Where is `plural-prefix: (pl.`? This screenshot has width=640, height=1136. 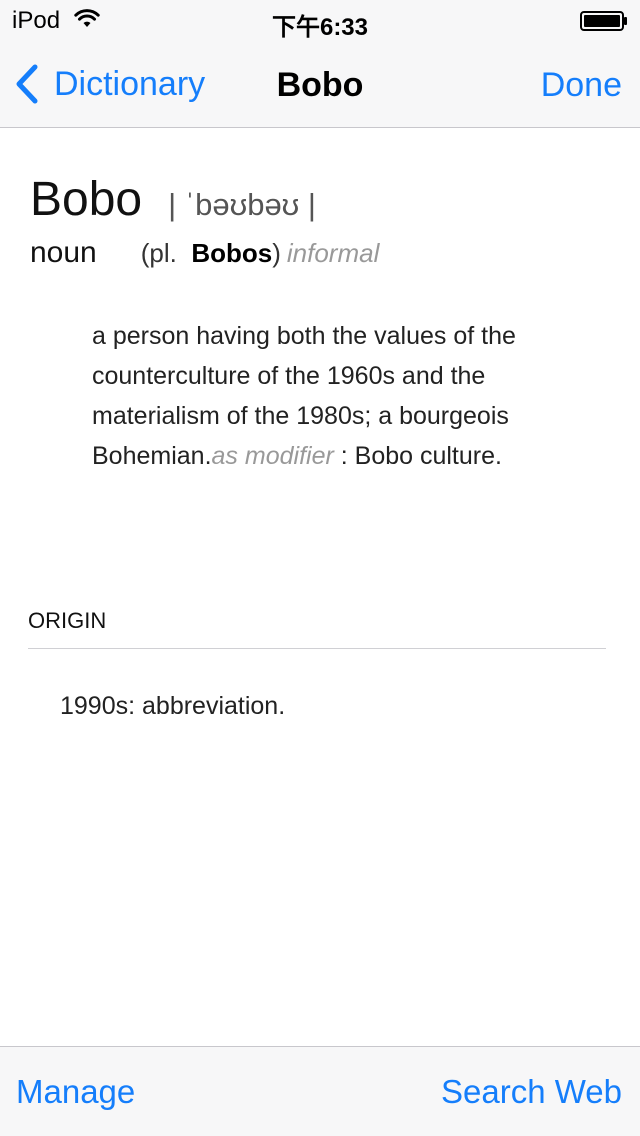
plural-prefix: (pl. is located at coordinates (158, 253).